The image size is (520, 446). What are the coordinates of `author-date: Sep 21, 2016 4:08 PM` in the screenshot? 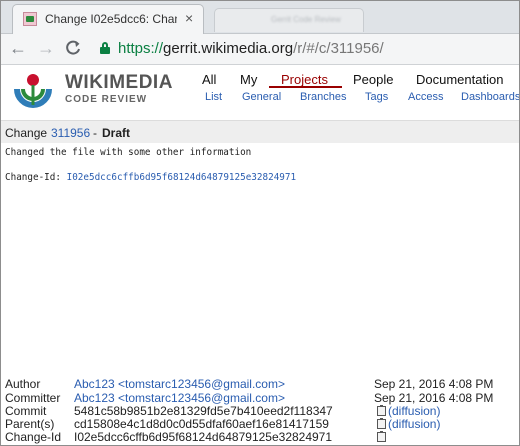 It's located at (434, 384).